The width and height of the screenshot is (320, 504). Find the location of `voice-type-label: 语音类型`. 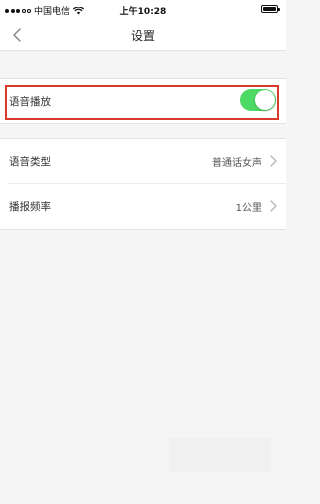

voice-type-label: 语音类型 is located at coordinates (30, 162).